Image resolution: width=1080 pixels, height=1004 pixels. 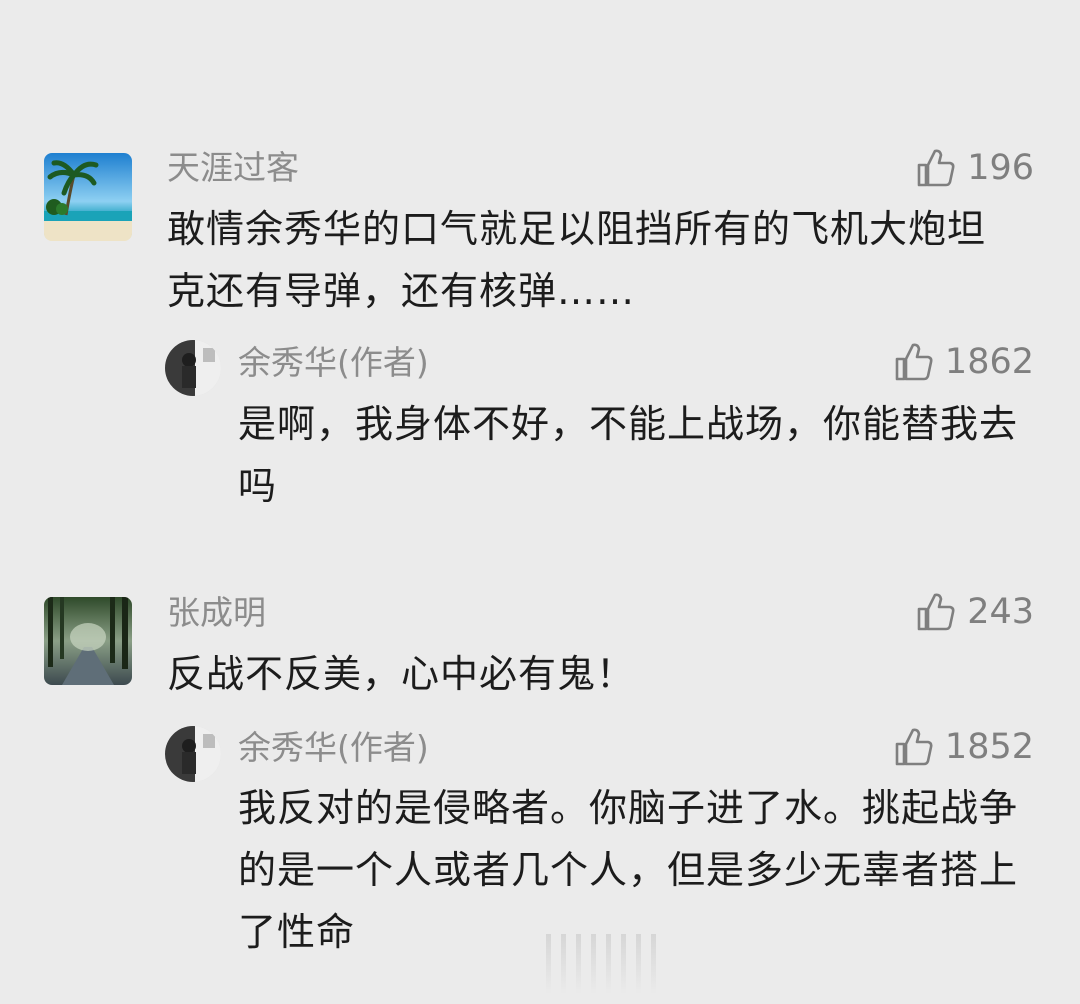 What do you see at coordinates (989, 747) in the screenshot?
I see `like-count: 1852` at bounding box center [989, 747].